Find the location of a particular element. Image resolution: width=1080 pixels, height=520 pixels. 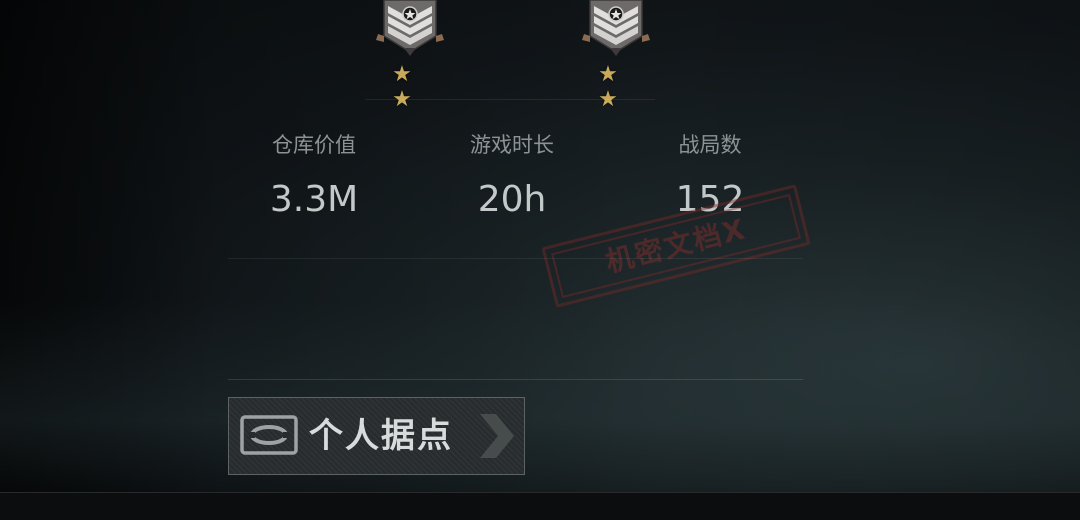

stat-label: 游戏时长 is located at coordinates (512, 145).